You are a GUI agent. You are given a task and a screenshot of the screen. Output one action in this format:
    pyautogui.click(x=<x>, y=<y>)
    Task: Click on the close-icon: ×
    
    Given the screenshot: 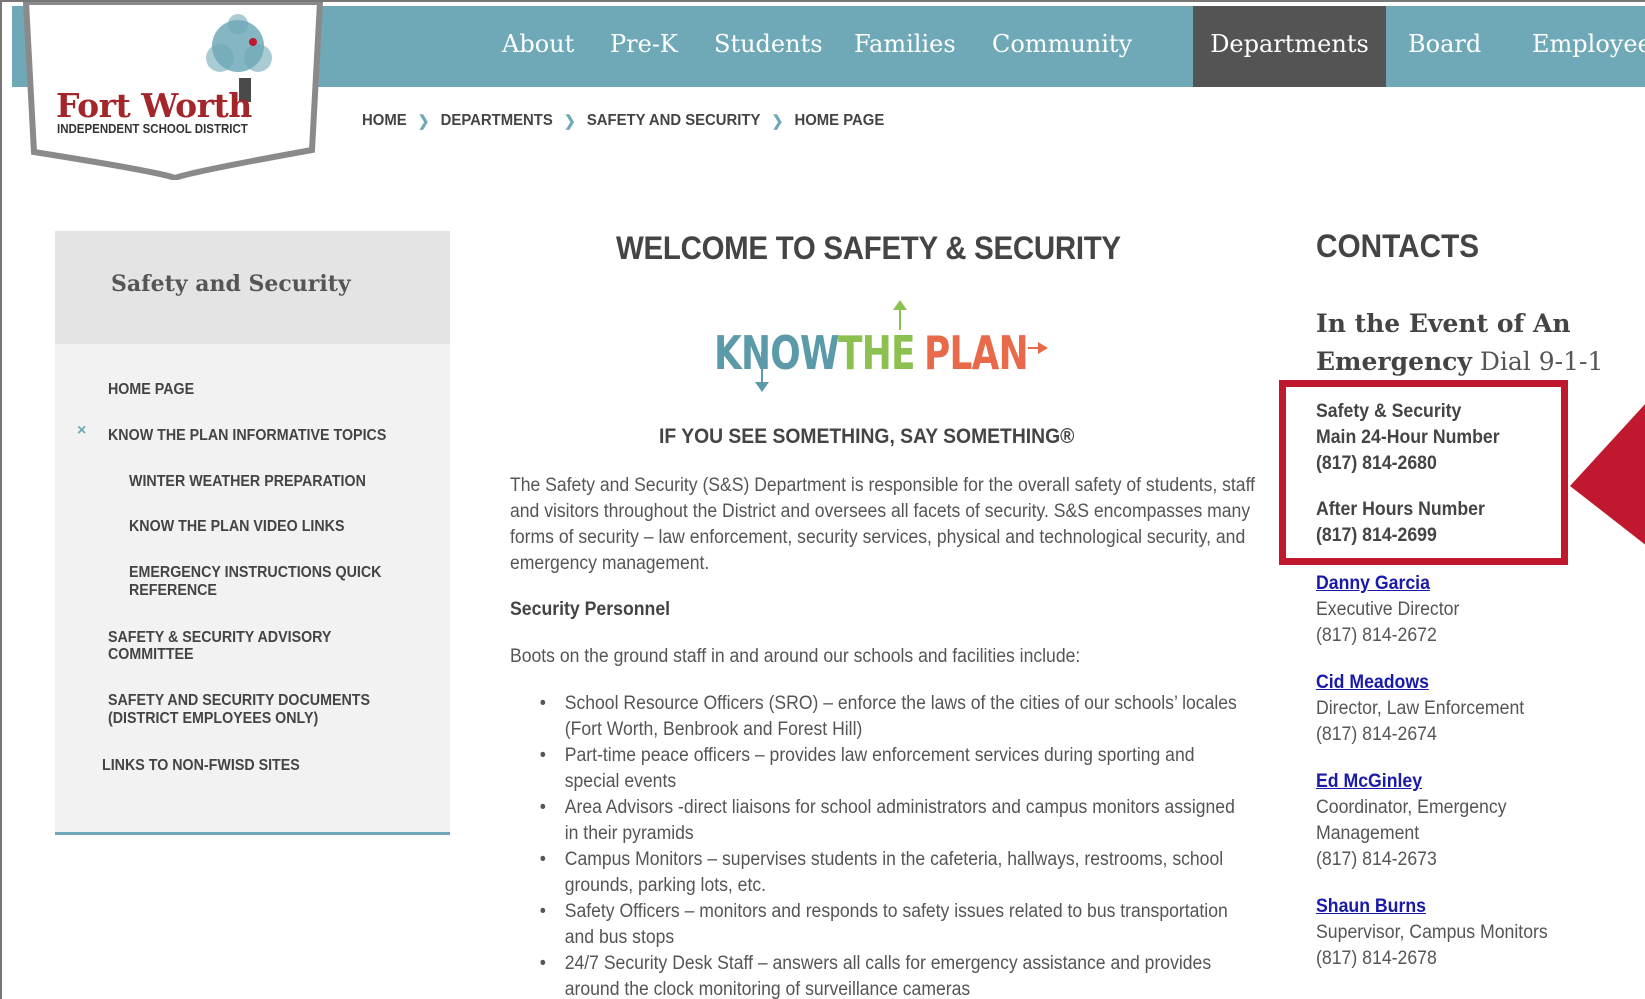 What is the action you would take?
    pyautogui.click(x=81, y=431)
    